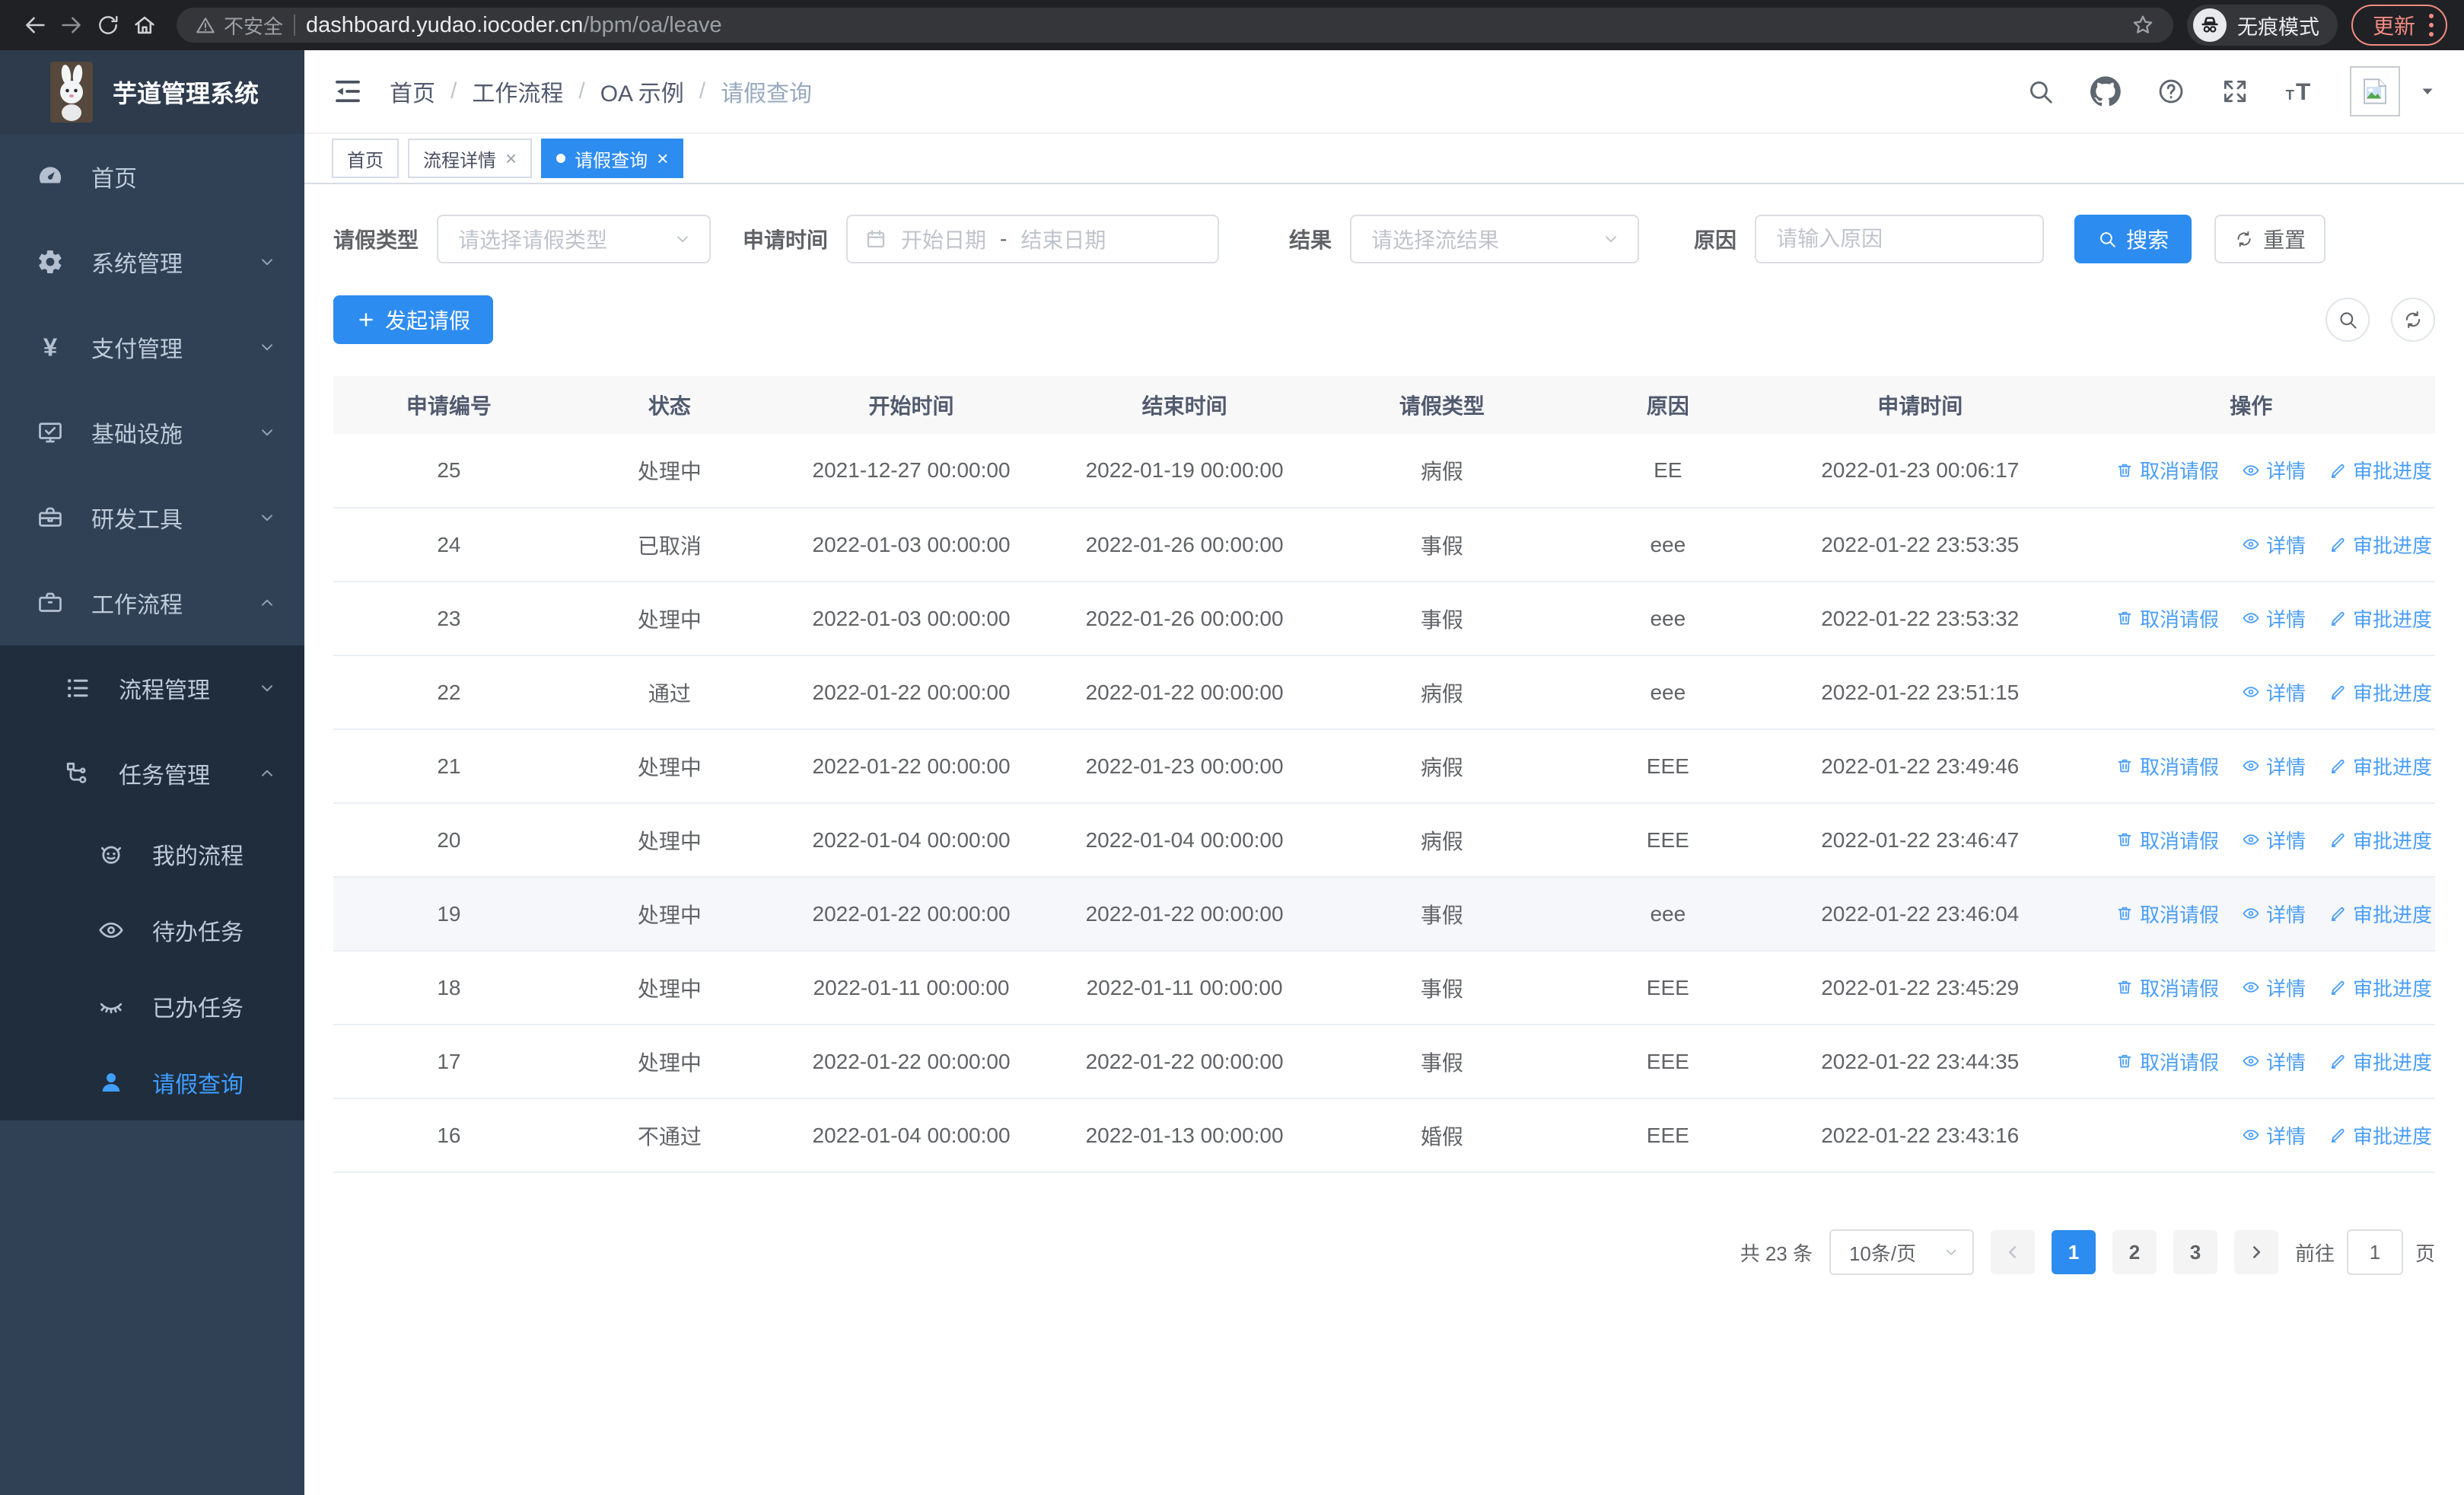  What do you see at coordinates (1033, 239) in the screenshot?
I see `apply-time-range-picker: 开始日期 - 结束日期` at bounding box center [1033, 239].